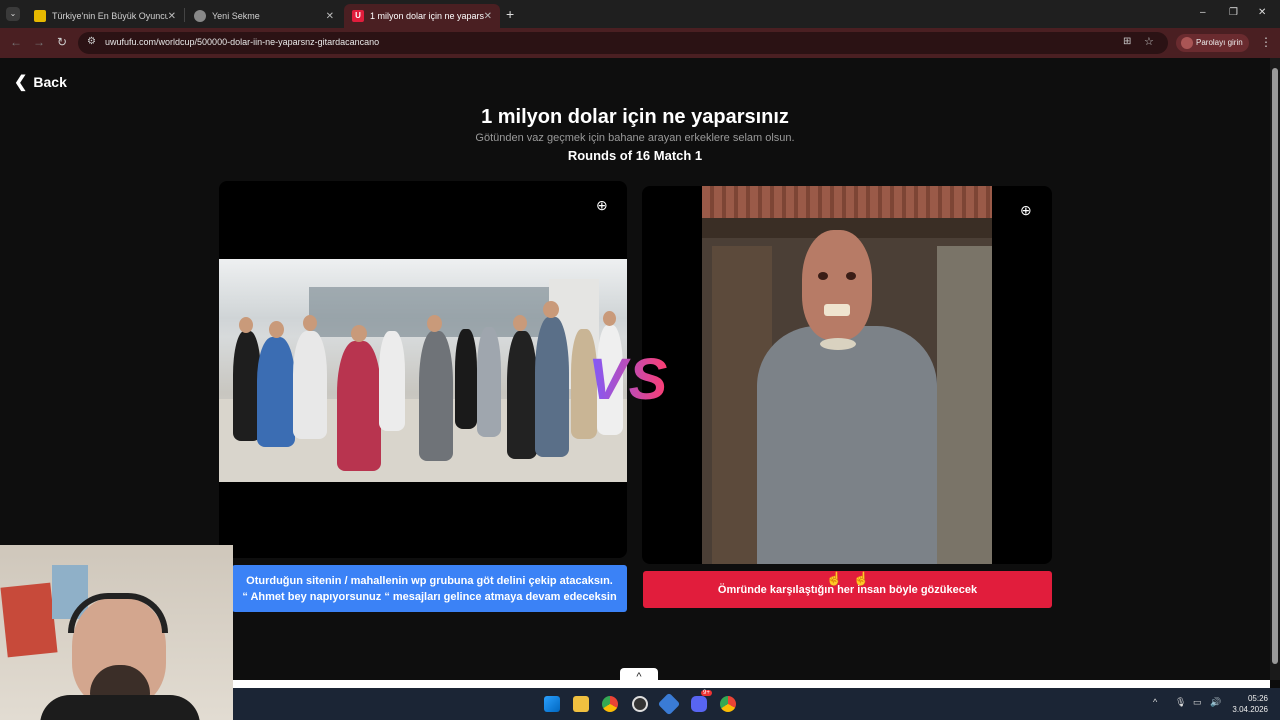 The image size is (1280, 720). What do you see at coordinates (91, 41) in the screenshot?
I see `site-info-icon: ⚙` at bounding box center [91, 41].